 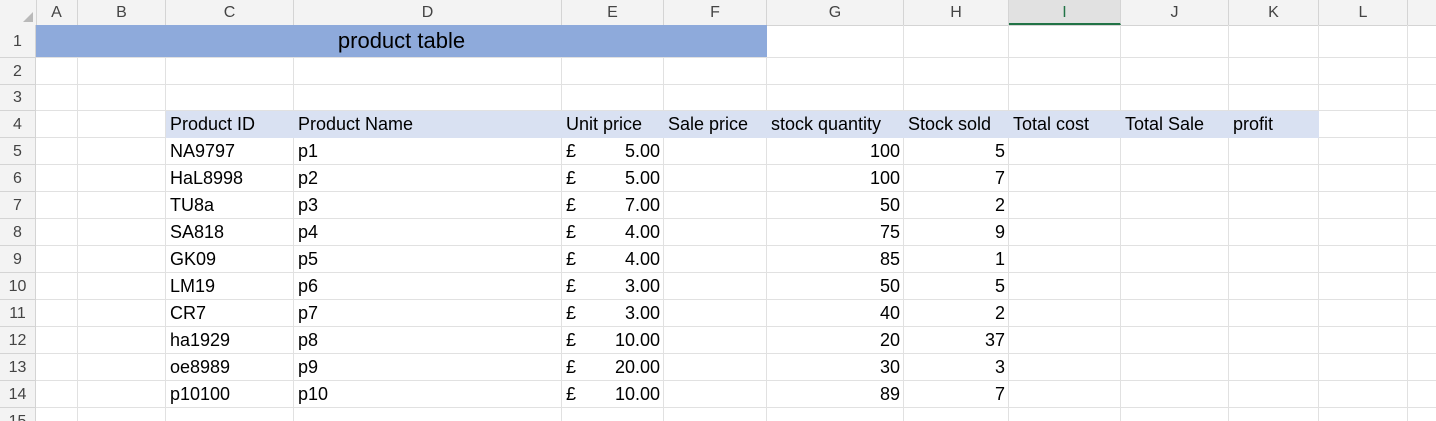 What do you see at coordinates (1065, 12) in the screenshot?
I see `column-header-i: I` at bounding box center [1065, 12].